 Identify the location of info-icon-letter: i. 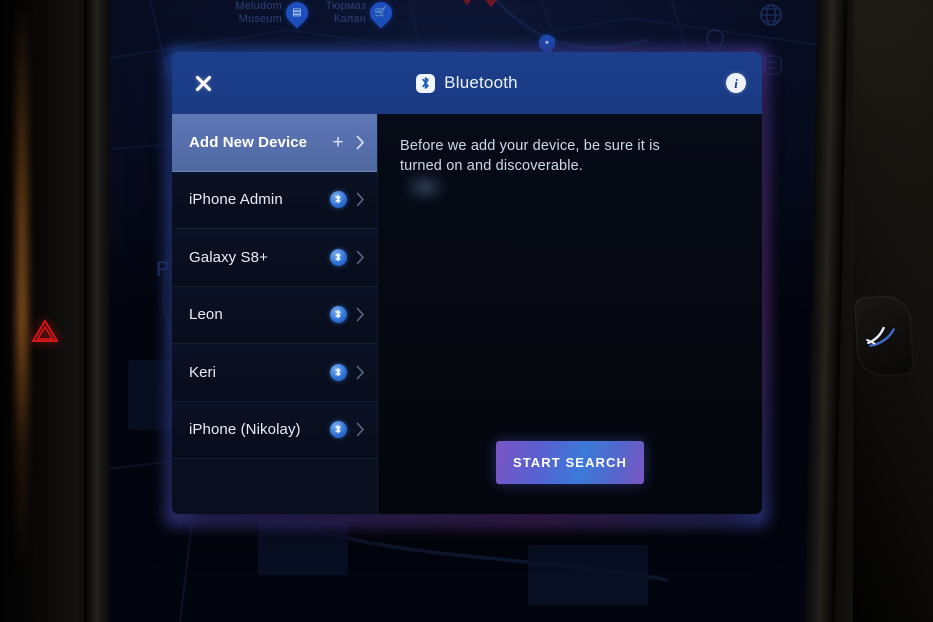
(736, 83).